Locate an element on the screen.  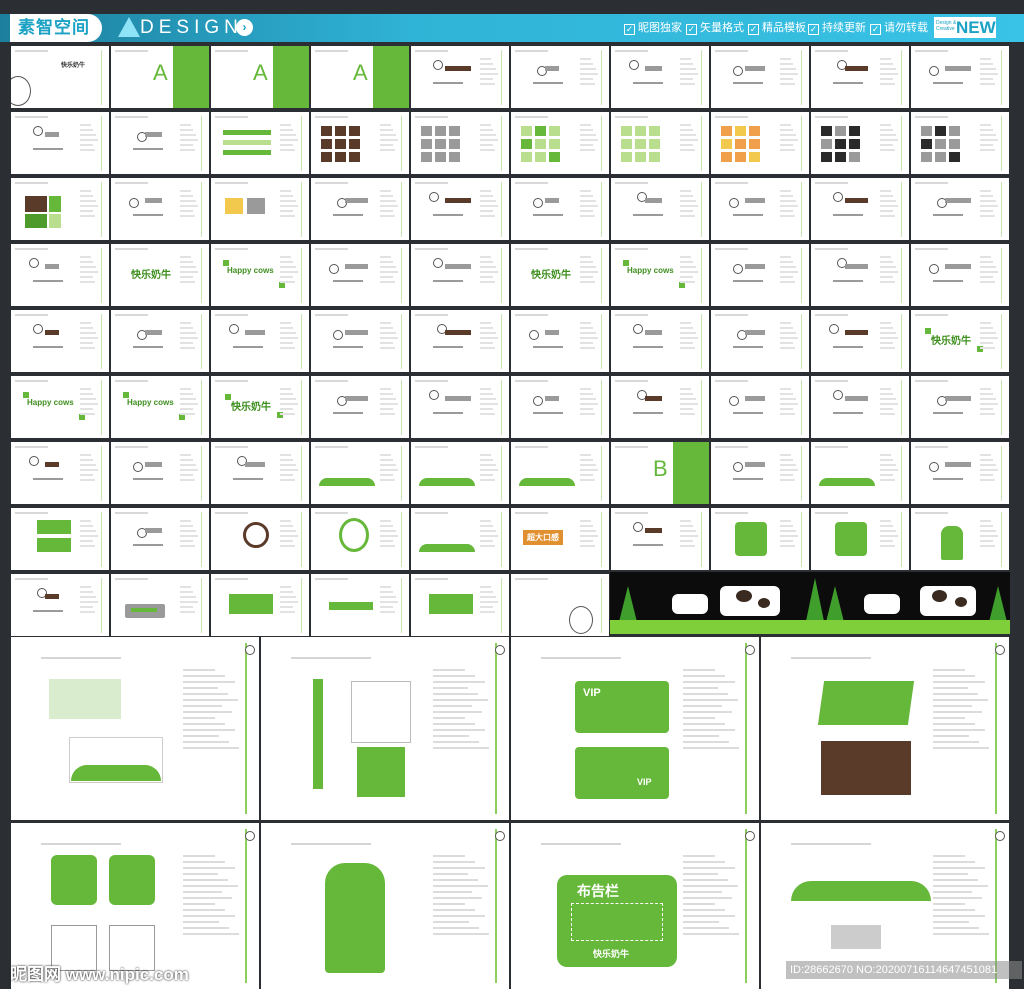
feature-4: ✓ 持续更新 is located at coordinates (837, 28).